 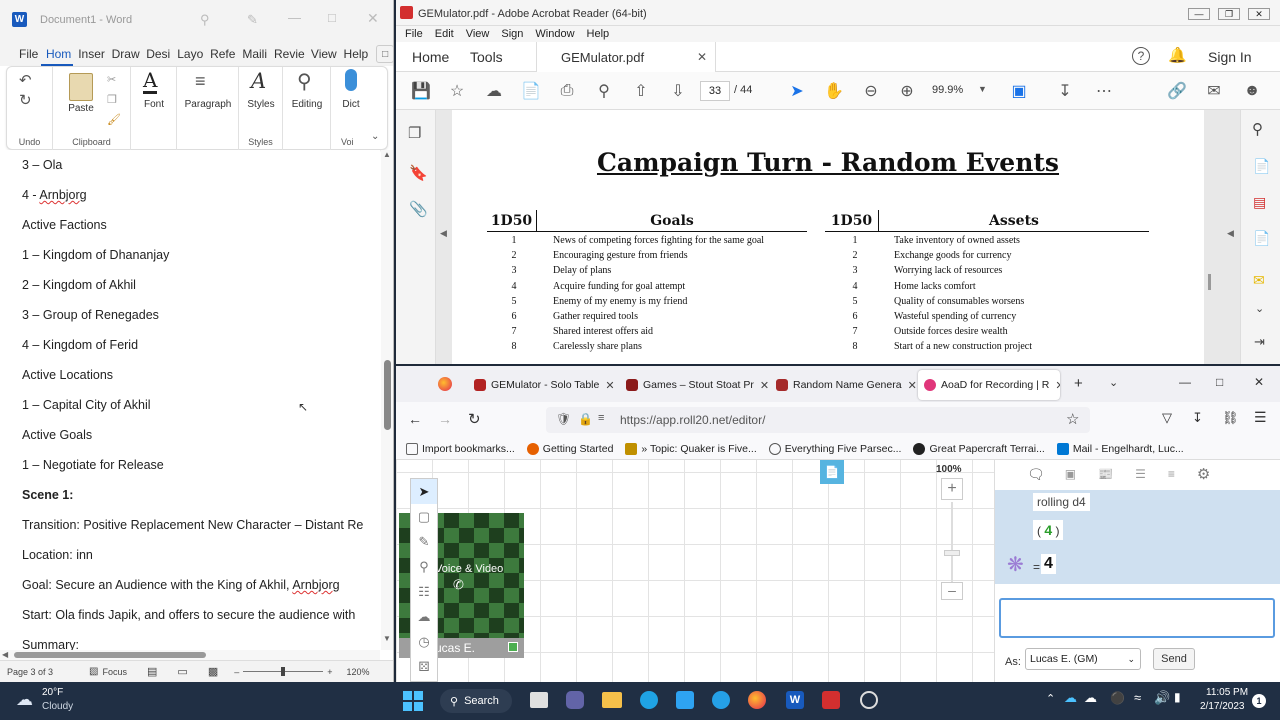 What do you see at coordinates (871, 91) in the screenshot?
I see `zoom-out-icon: ⊖` at bounding box center [871, 91].